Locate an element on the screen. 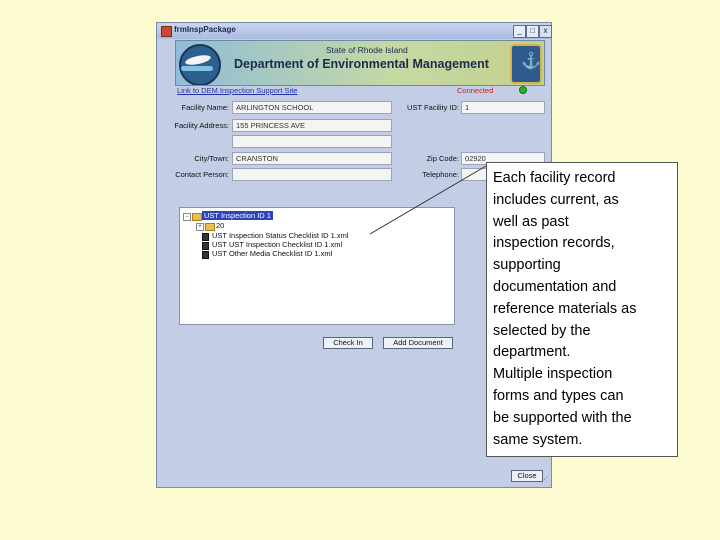 Image resolution: width=720 pixels, height=540 pixels. tree-root-label: UST Inspection ID 1 is located at coordinates (237, 215).